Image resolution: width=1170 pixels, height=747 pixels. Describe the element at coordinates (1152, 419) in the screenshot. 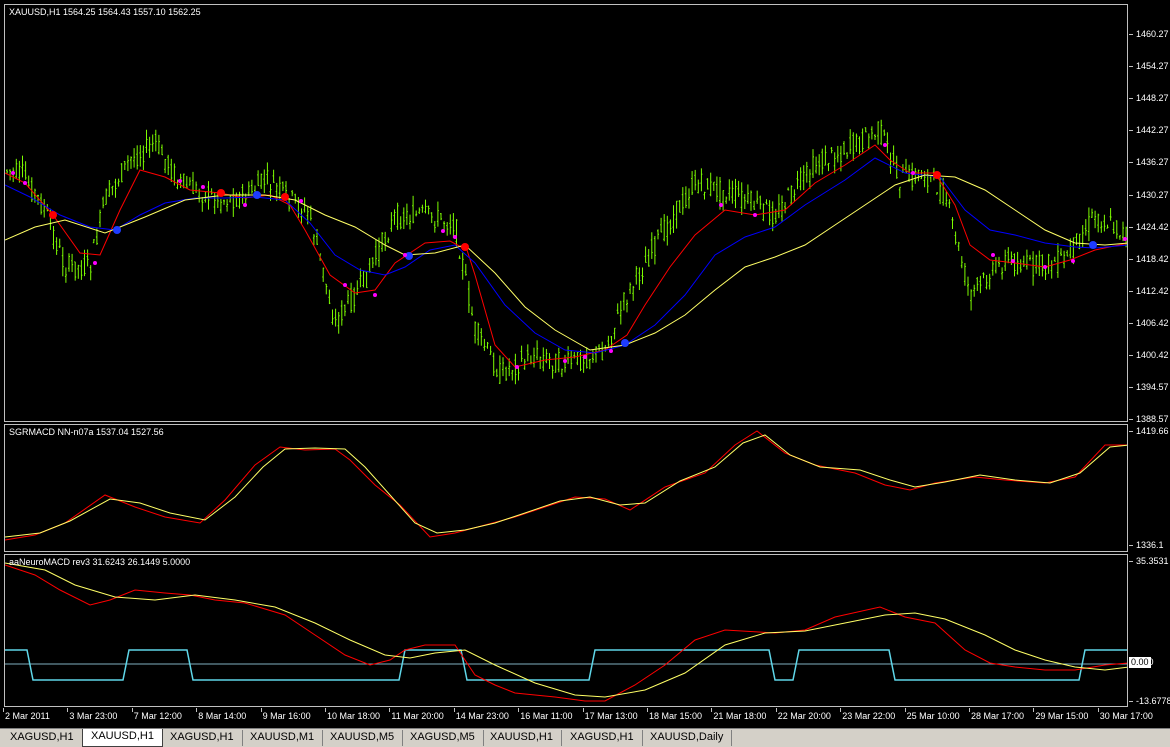

I see `price-scale-tick-label: 1388.57` at that location.